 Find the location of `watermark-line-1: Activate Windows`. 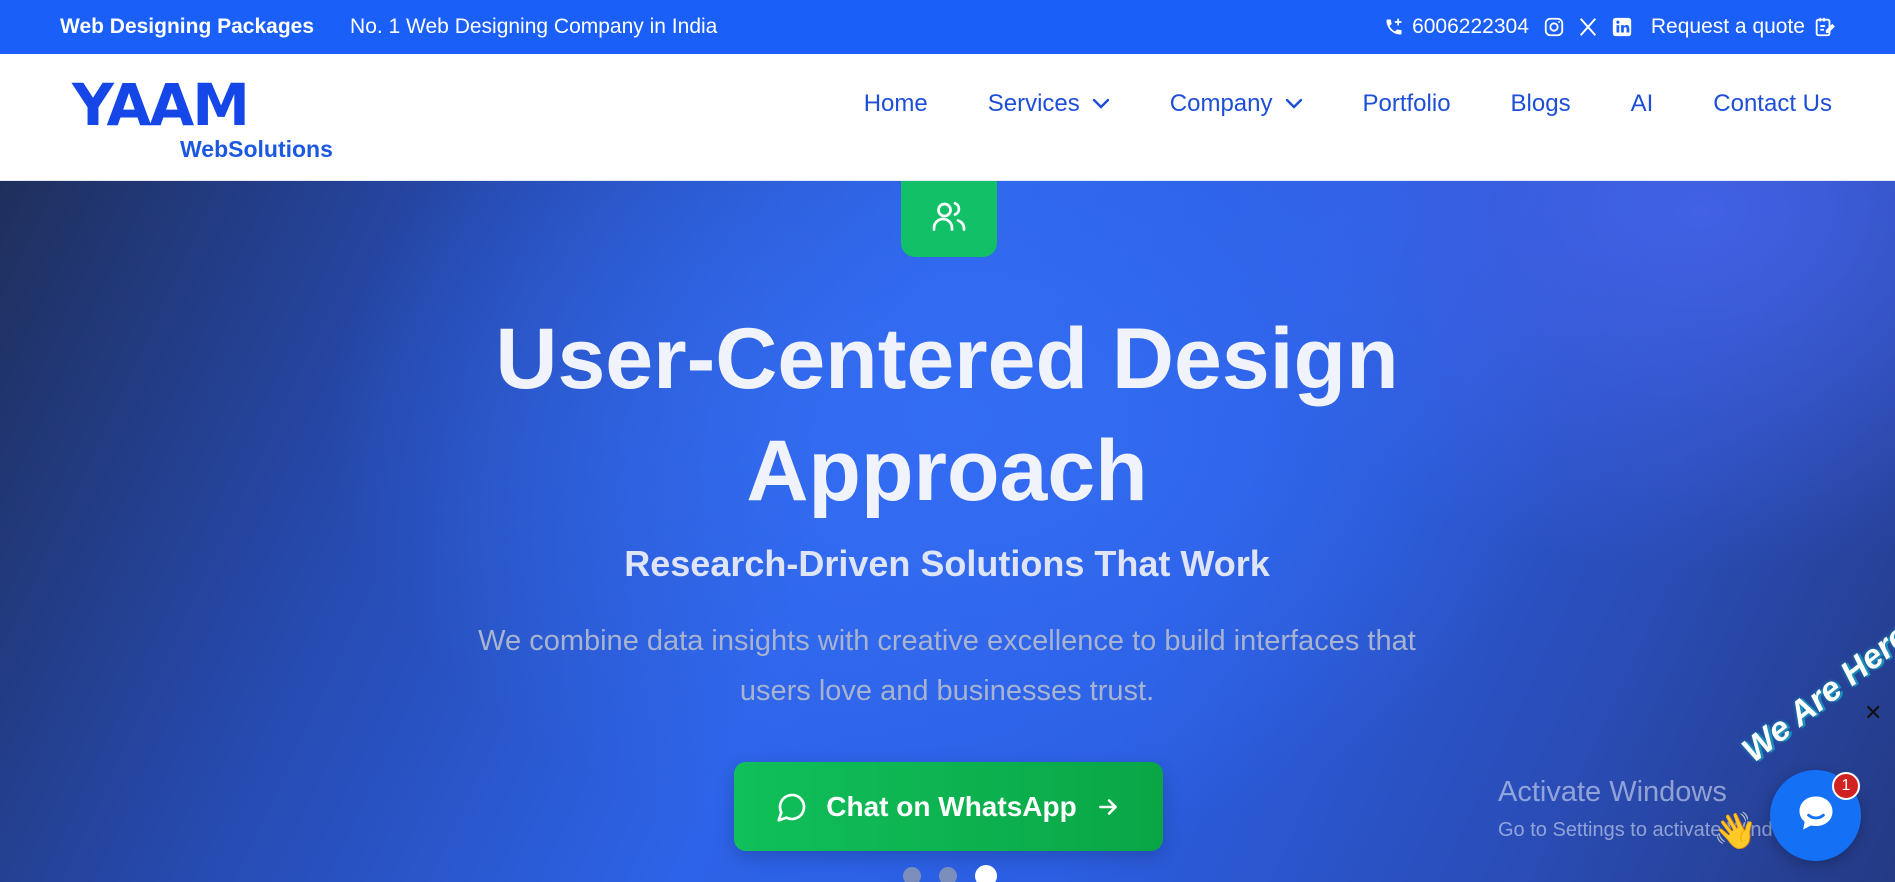

watermark-line-1: Activate Windows is located at coordinates (1612, 792).